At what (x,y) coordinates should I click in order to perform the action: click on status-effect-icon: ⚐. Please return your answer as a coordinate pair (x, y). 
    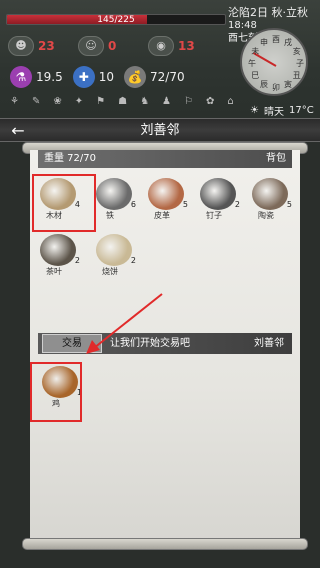
    Looking at the image, I should click on (188, 101).